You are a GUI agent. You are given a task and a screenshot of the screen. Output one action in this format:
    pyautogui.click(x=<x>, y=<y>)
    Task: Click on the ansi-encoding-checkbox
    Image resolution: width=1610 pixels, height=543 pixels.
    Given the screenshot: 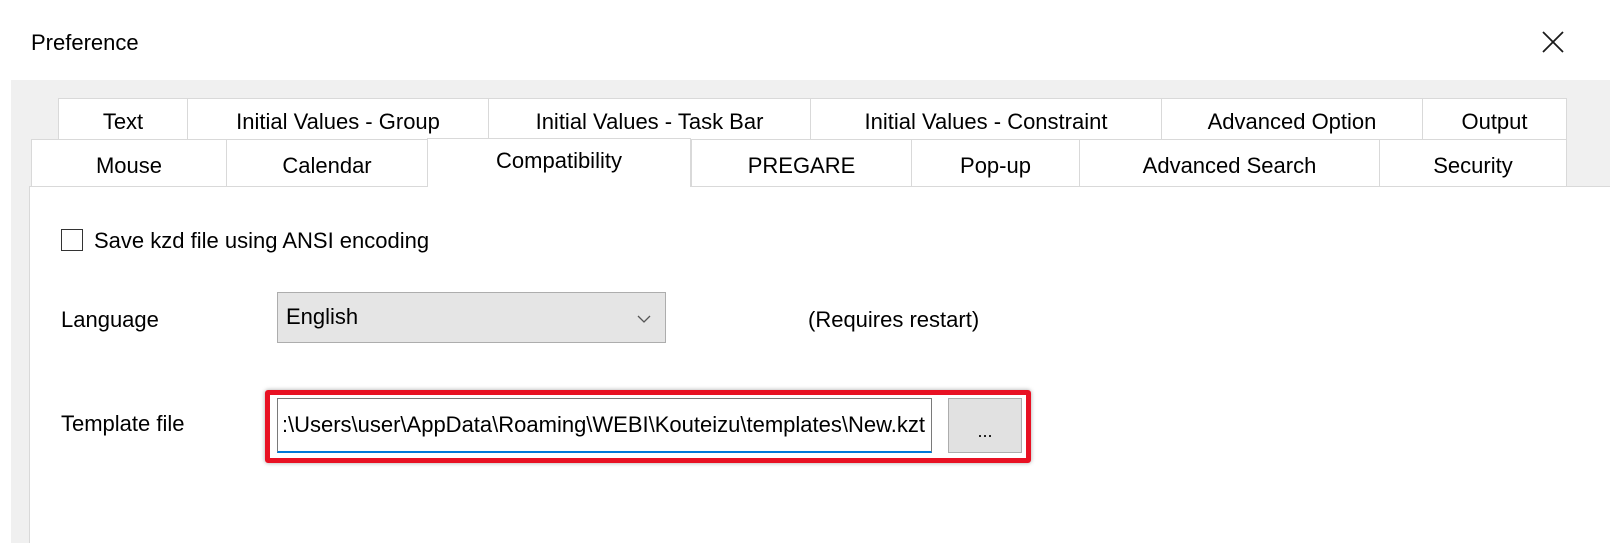 What is the action you would take?
    pyautogui.click(x=72, y=240)
    